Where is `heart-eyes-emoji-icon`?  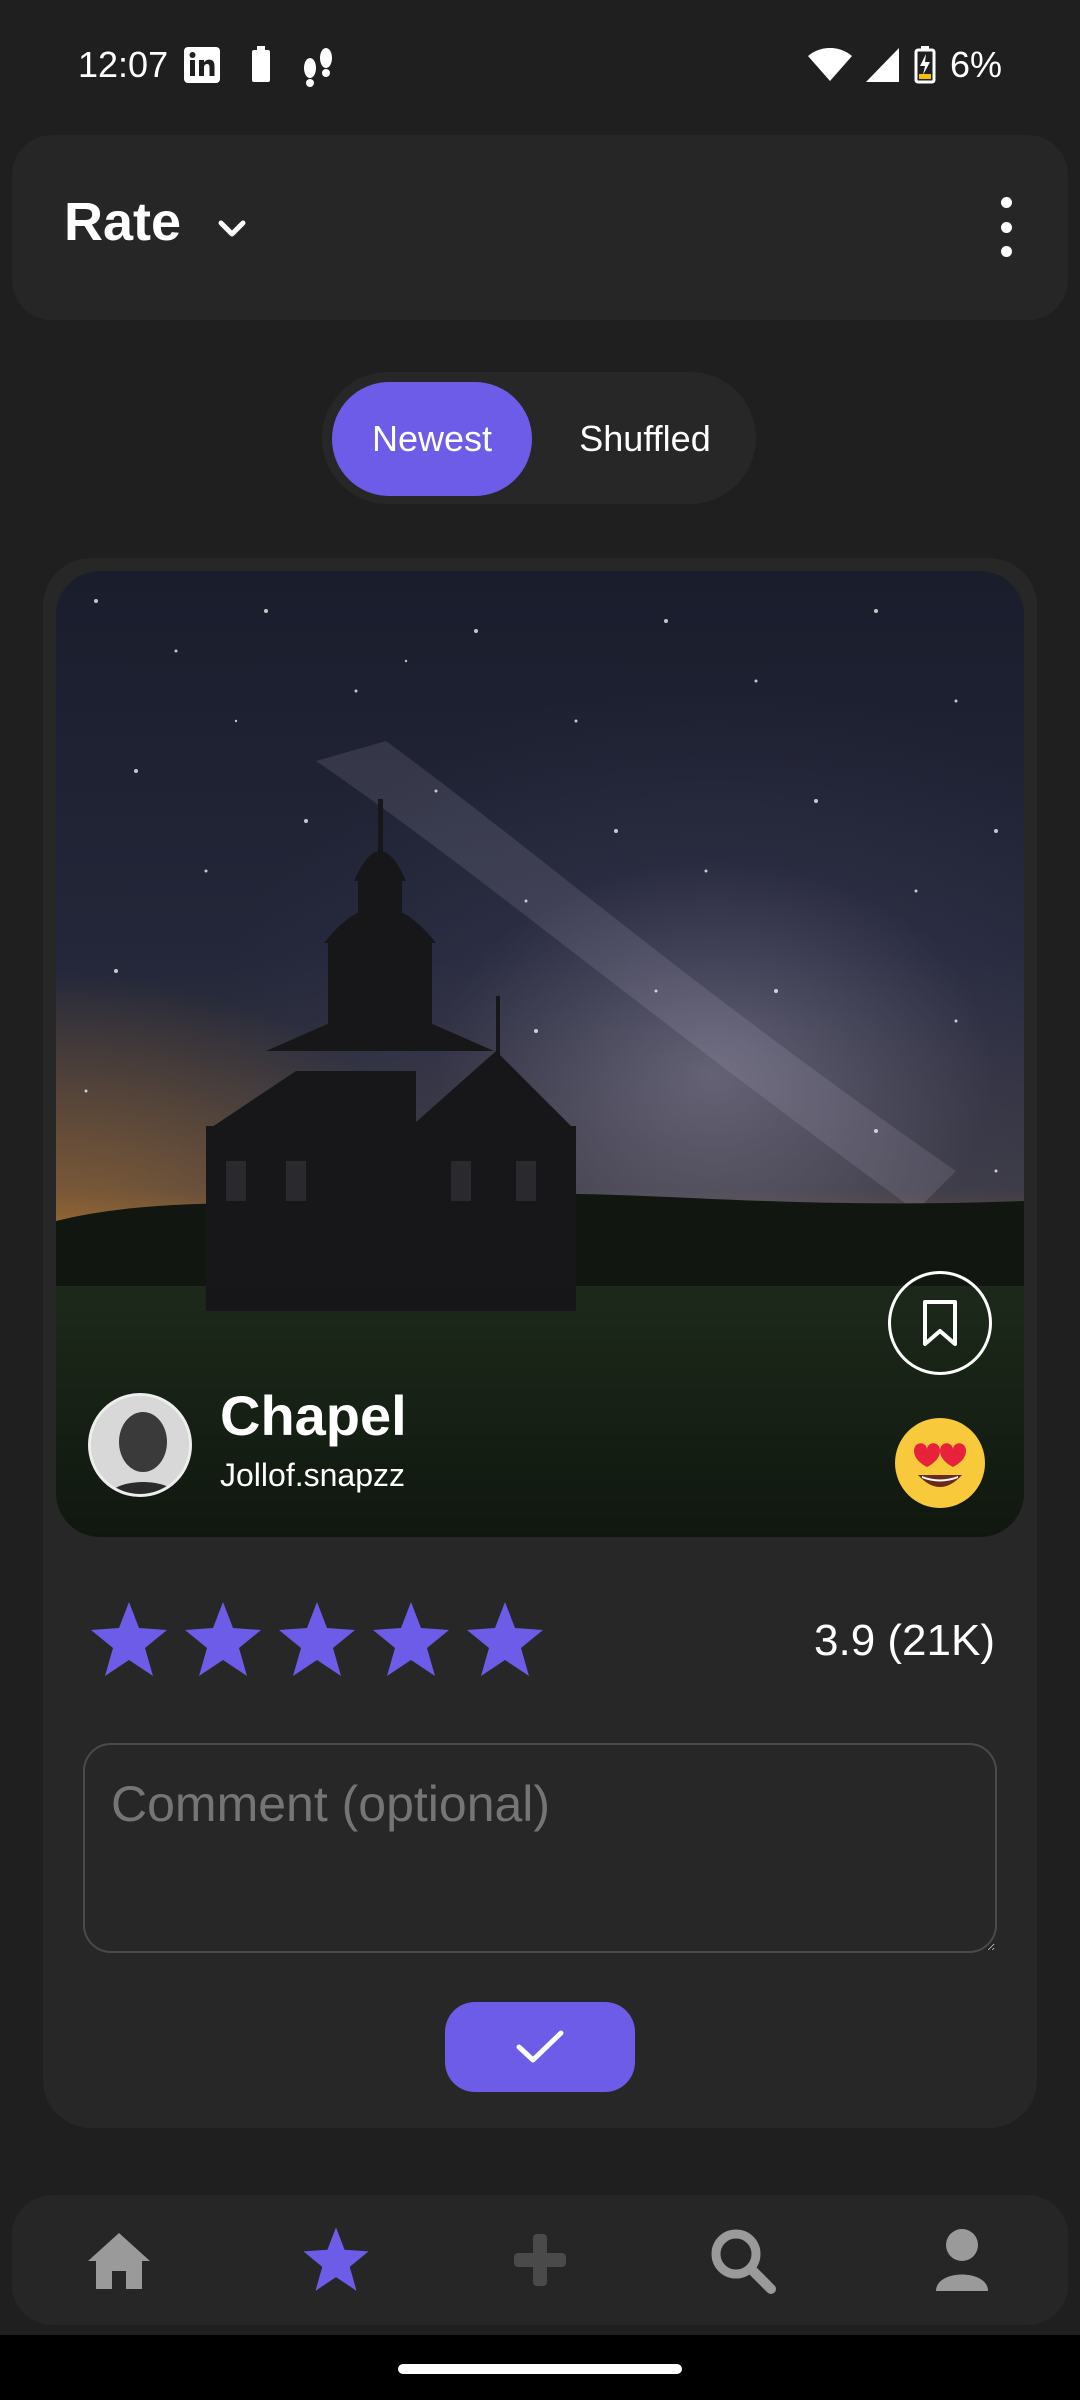 heart-eyes-emoji-icon is located at coordinates (940, 1463).